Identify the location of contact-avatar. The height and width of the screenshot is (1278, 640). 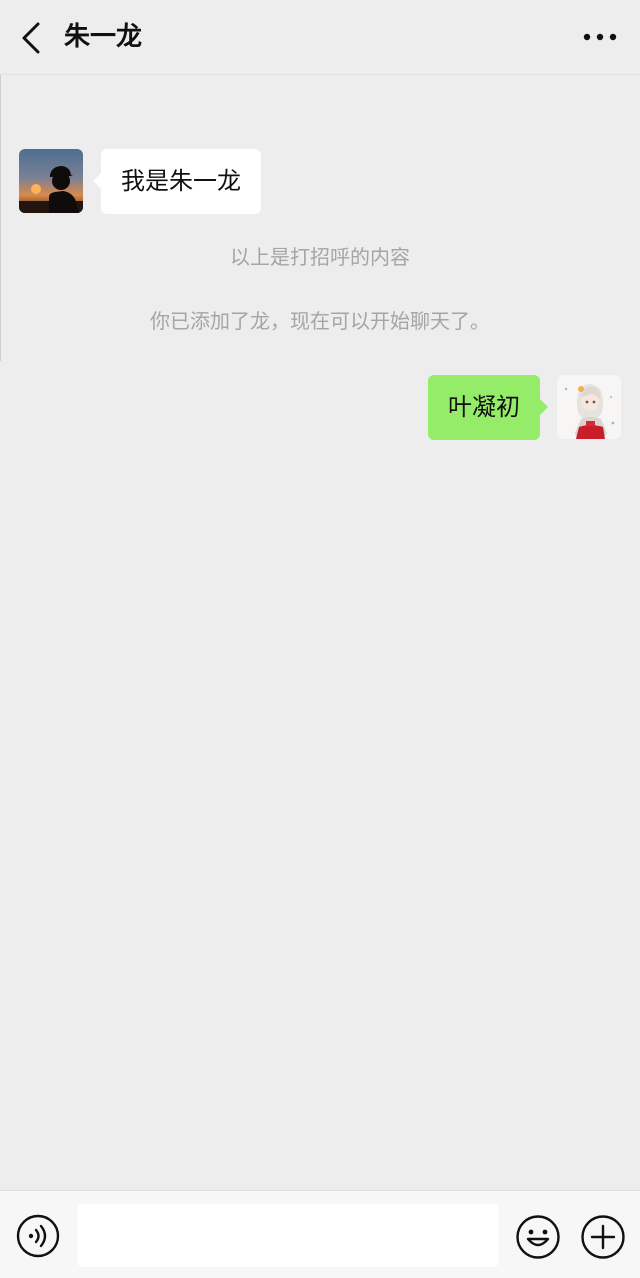
(51, 181).